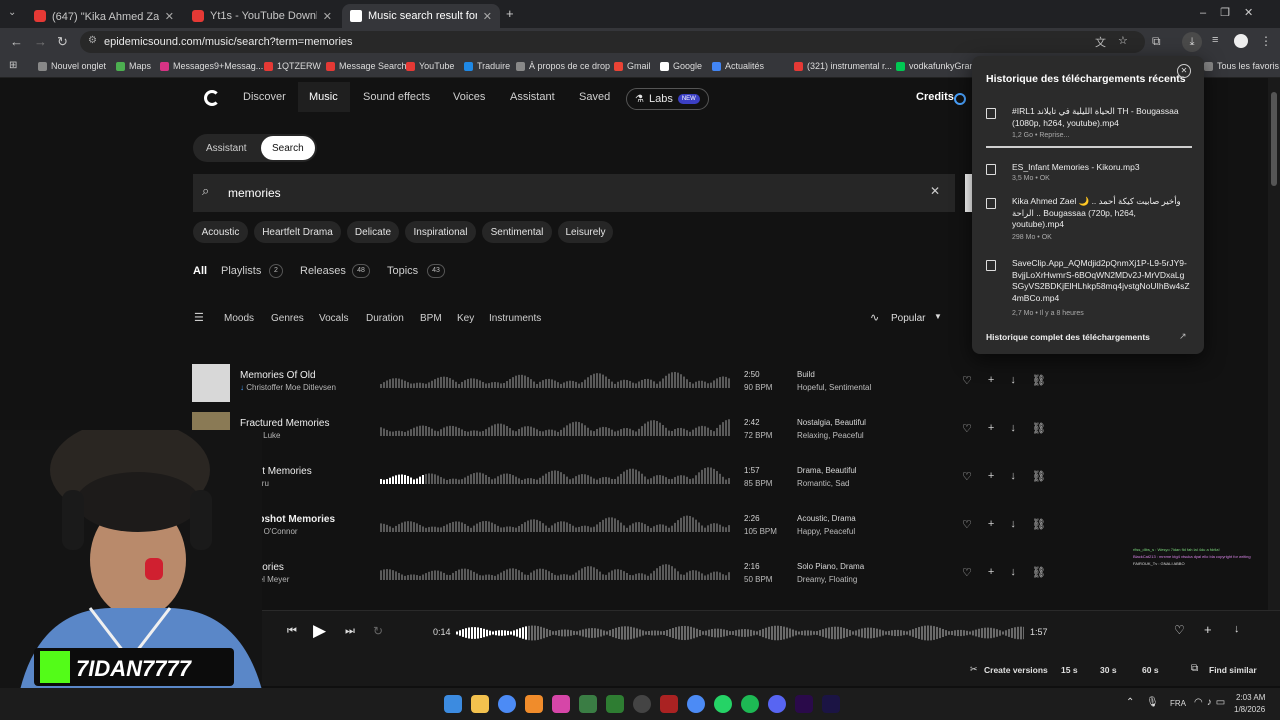  What do you see at coordinates (738, 66) in the screenshot?
I see `bookmark-item: Actualités` at bounding box center [738, 66].